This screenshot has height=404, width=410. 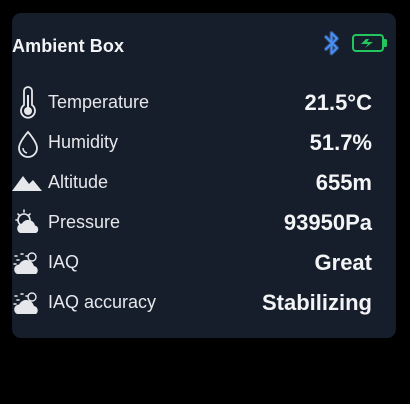 I want to click on reading-label: Altitude, so click(x=78, y=182).